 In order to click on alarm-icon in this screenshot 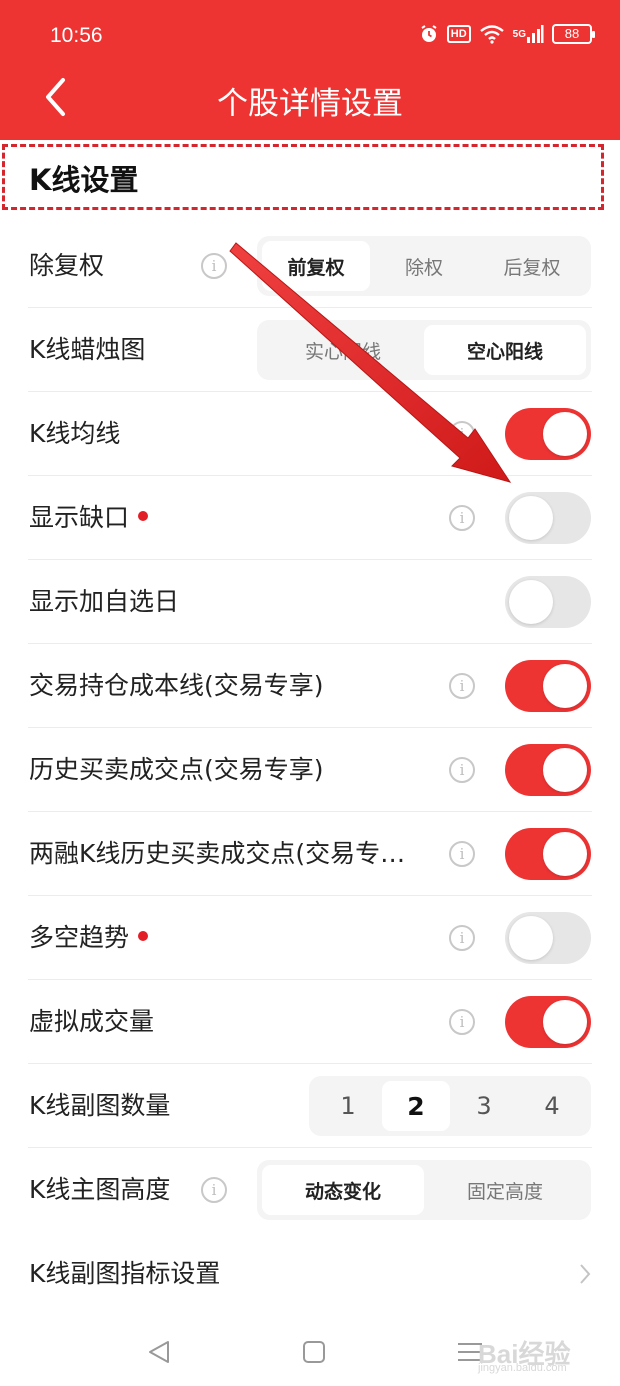, I will do `click(429, 34)`.